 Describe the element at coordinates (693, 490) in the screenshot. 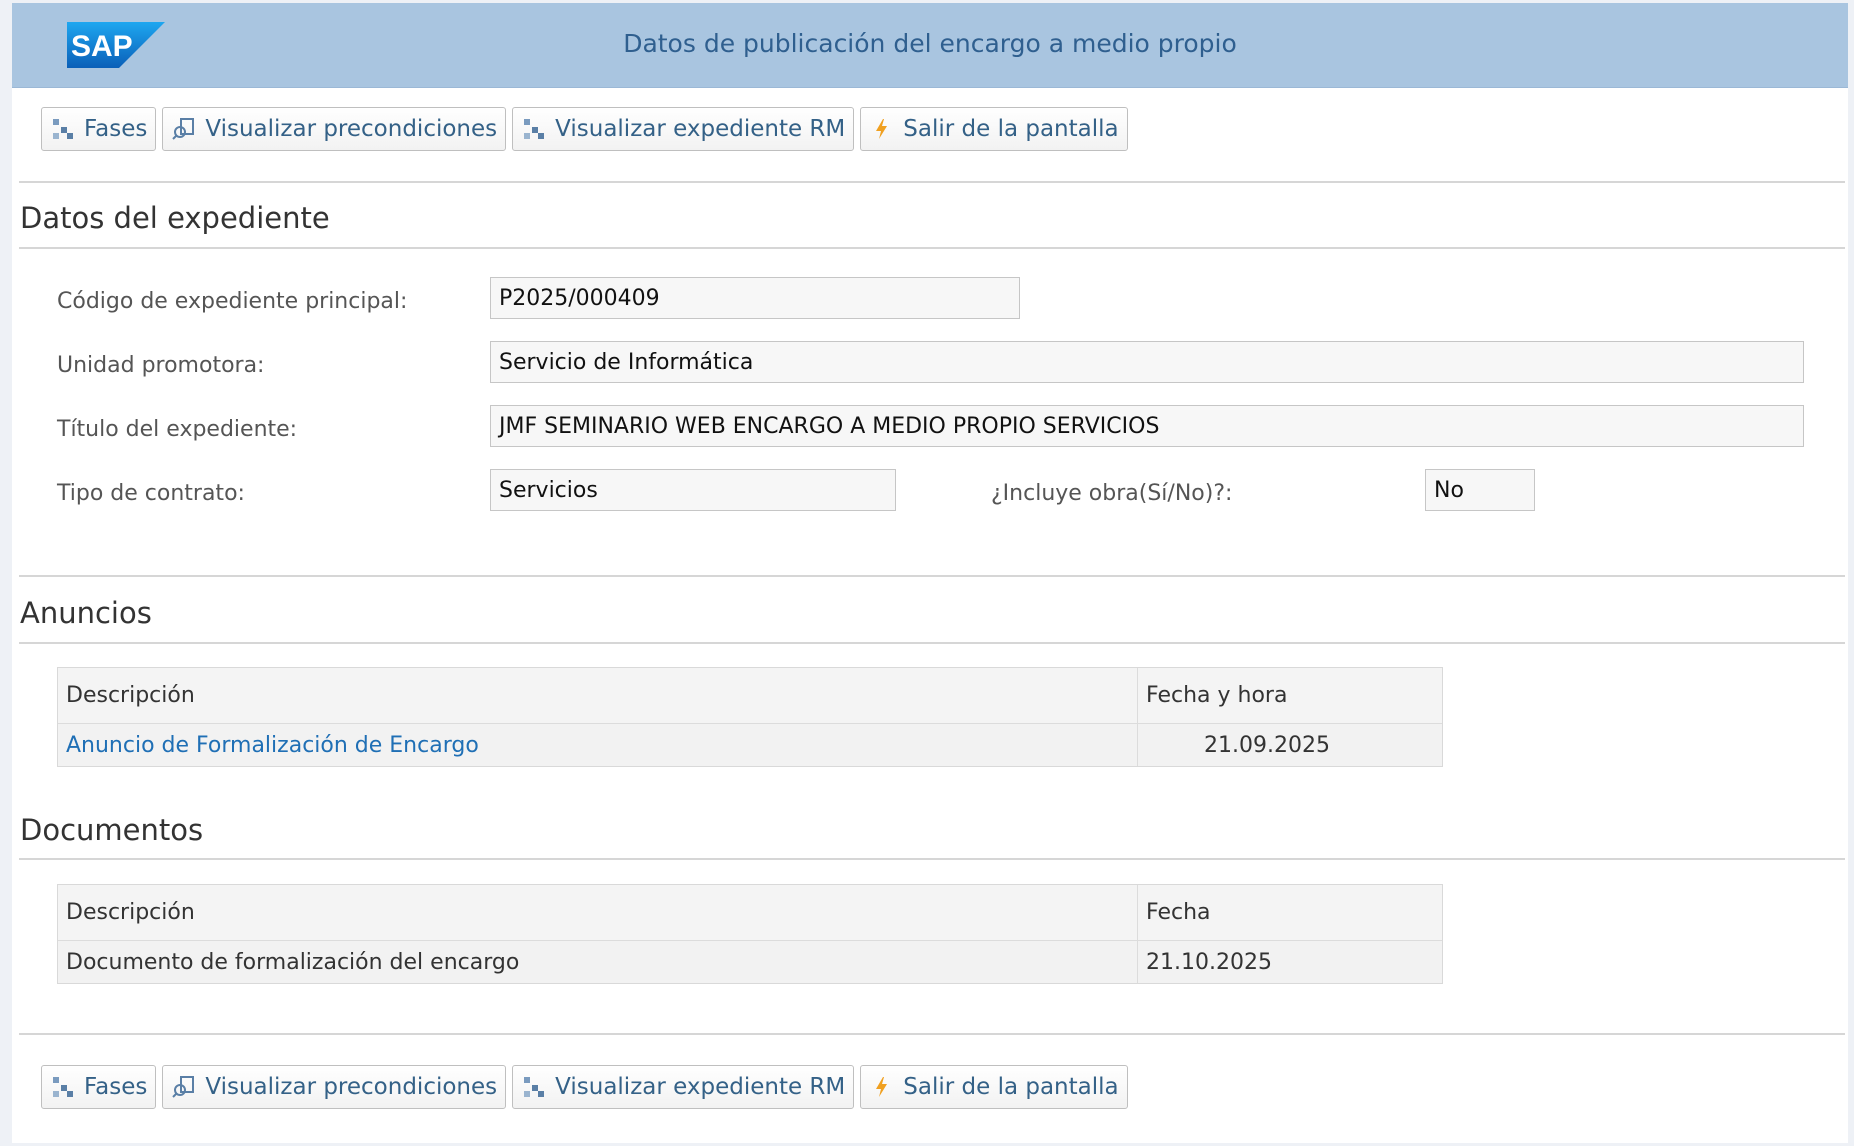

I see `tipo-field: Servicios` at that location.